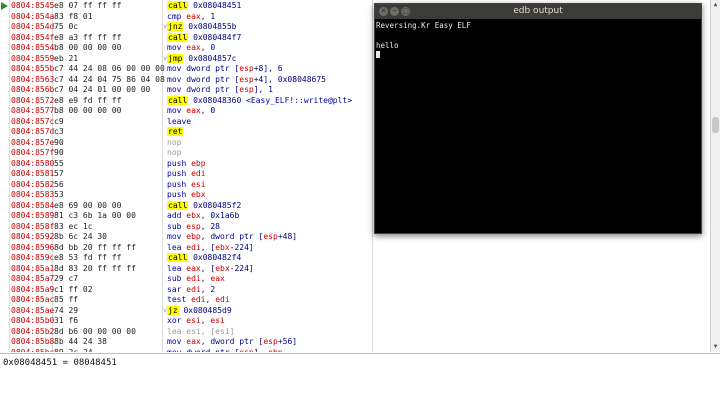 This screenshot has height=404, width=720. I want to click on mnemonic: leave, so click(179, 121).